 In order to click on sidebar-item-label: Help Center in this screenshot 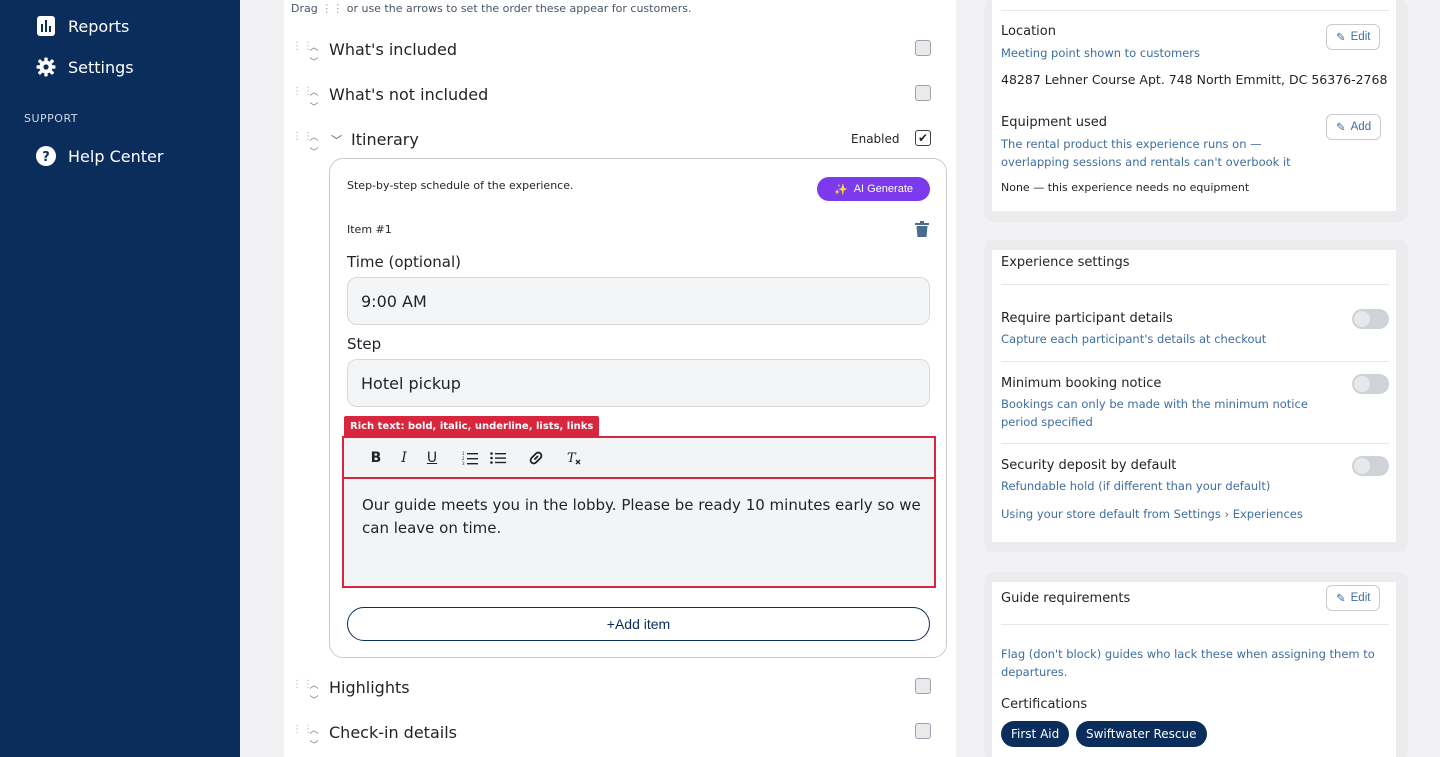, I will do `click(116, 156)`.